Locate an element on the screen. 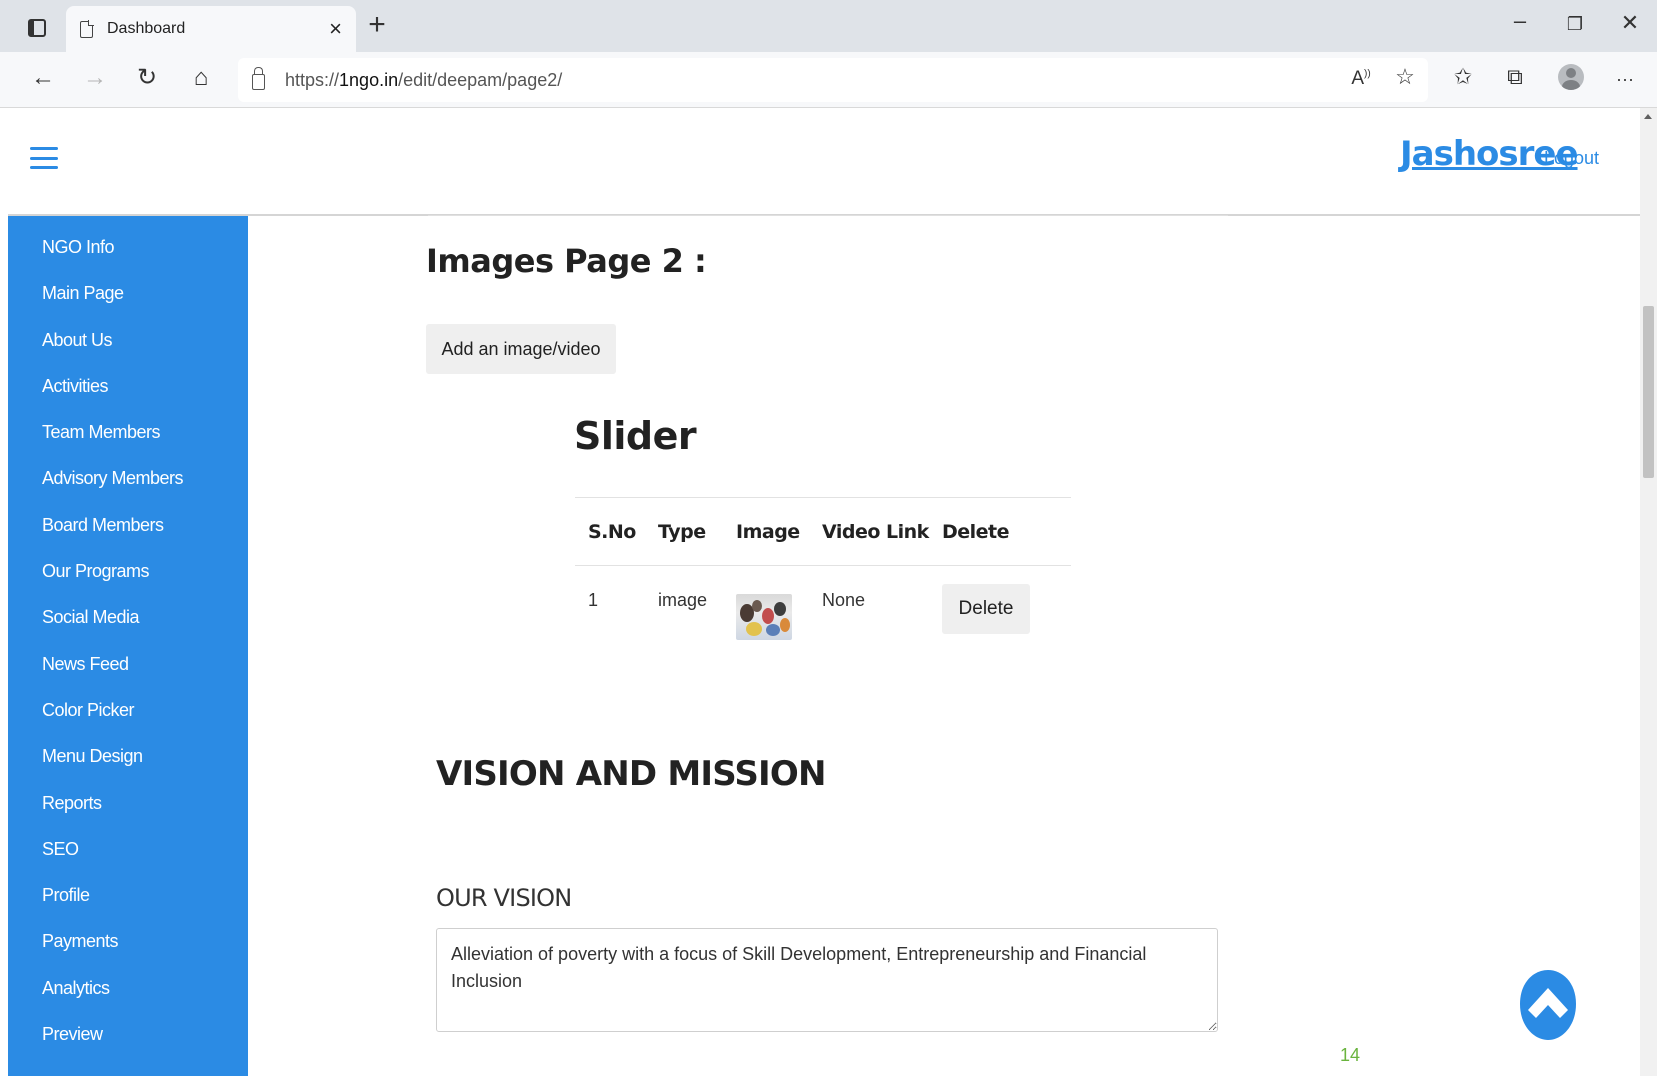 The image size is (1657, 1076). tab-actions-button is located at coordinates (37, 28).